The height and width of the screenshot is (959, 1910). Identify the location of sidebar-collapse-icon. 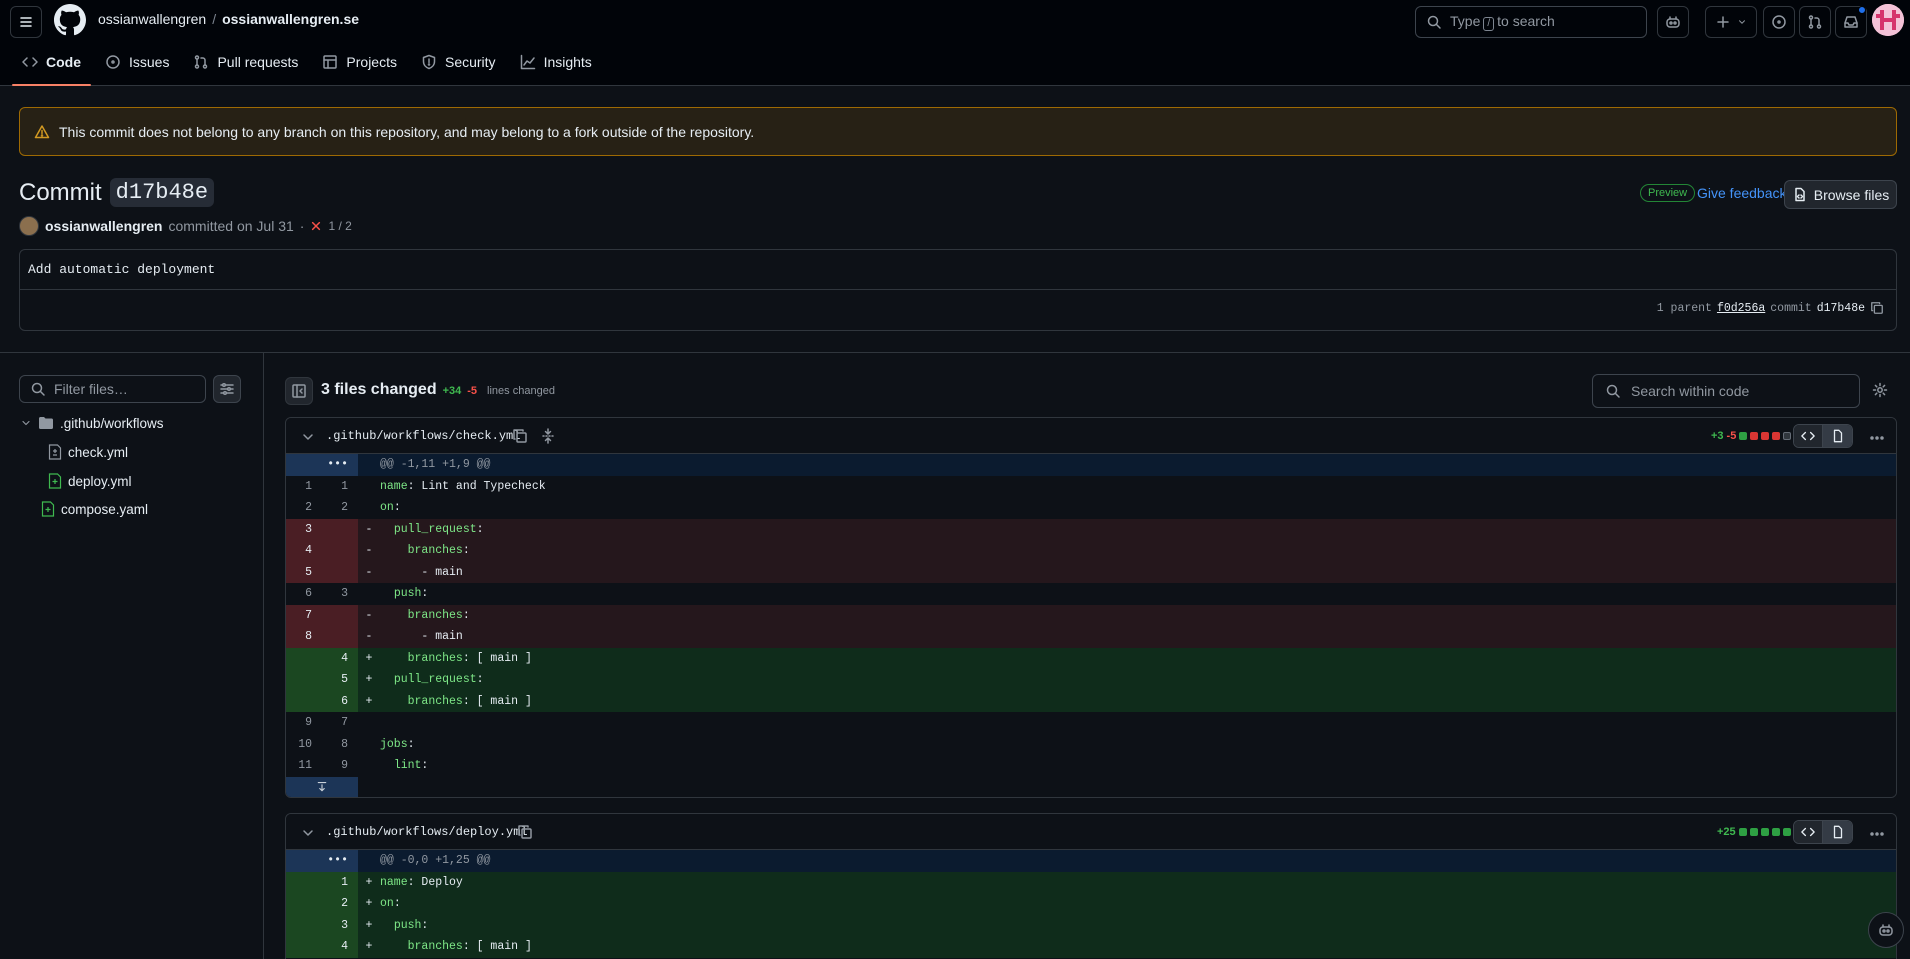
(299, 391).